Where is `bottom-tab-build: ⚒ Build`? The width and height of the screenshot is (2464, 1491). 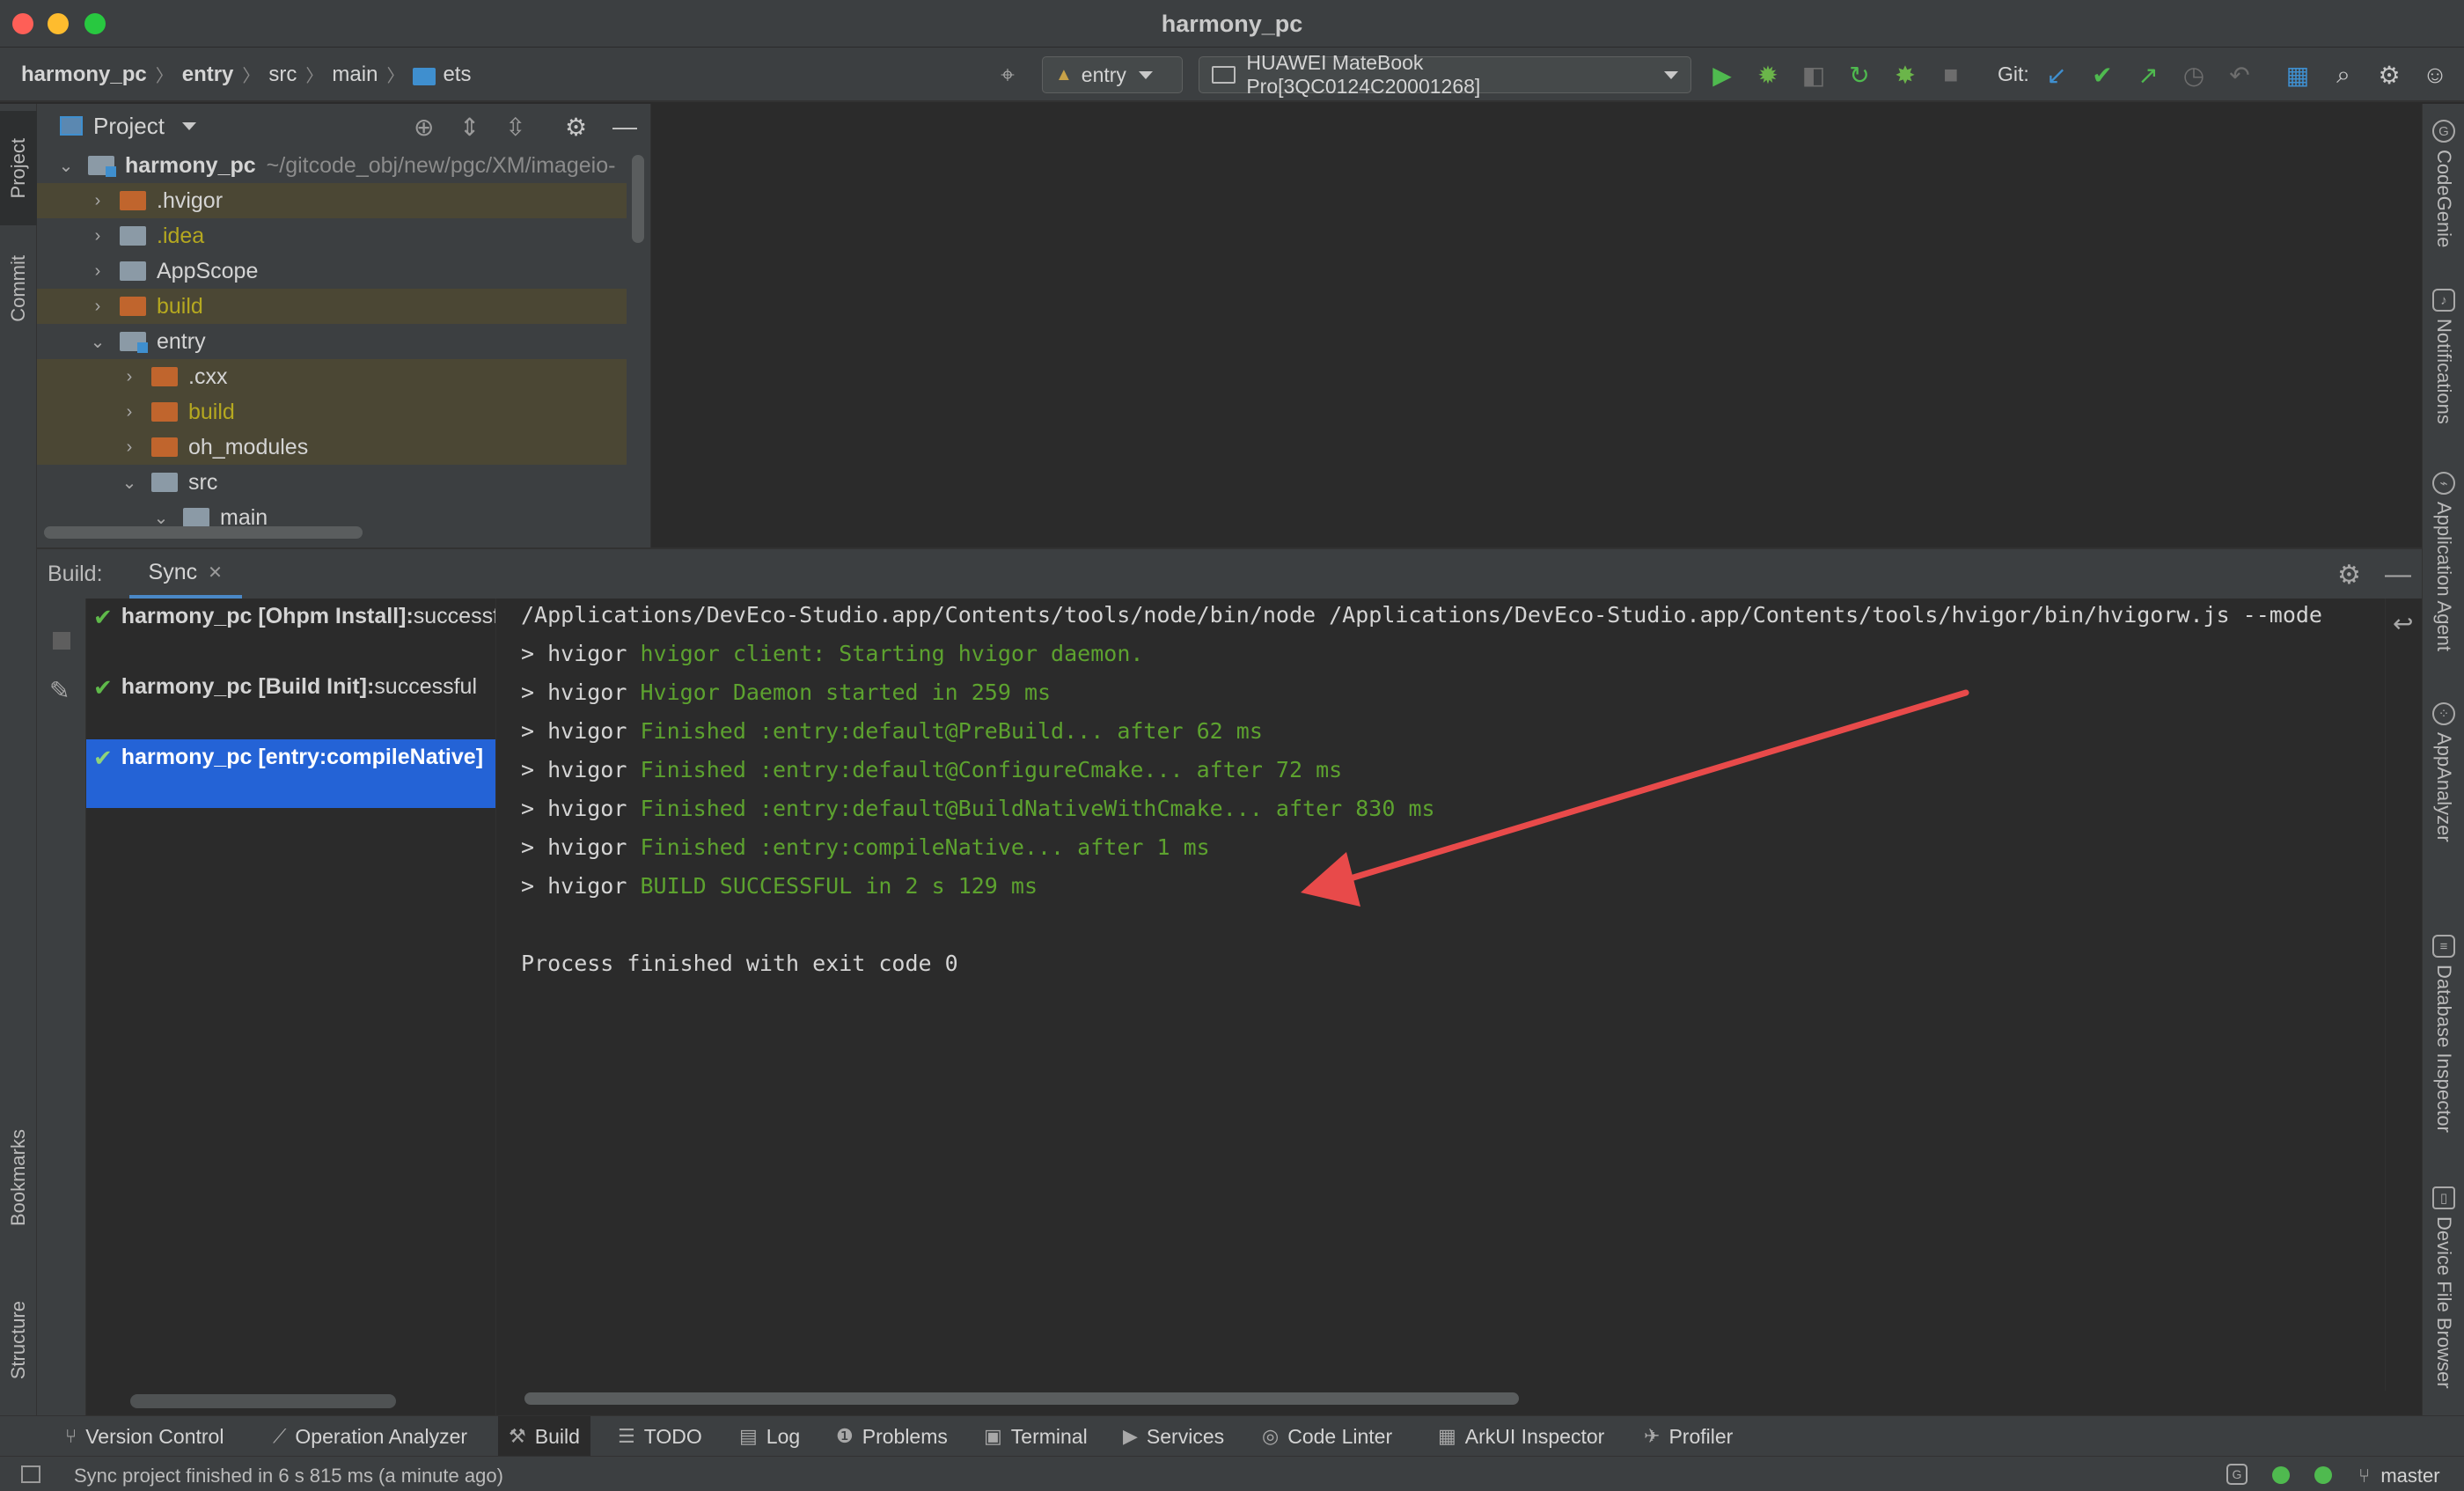
bottom-tab-build: ⚒ Build is located at coordinates (544, 1436).